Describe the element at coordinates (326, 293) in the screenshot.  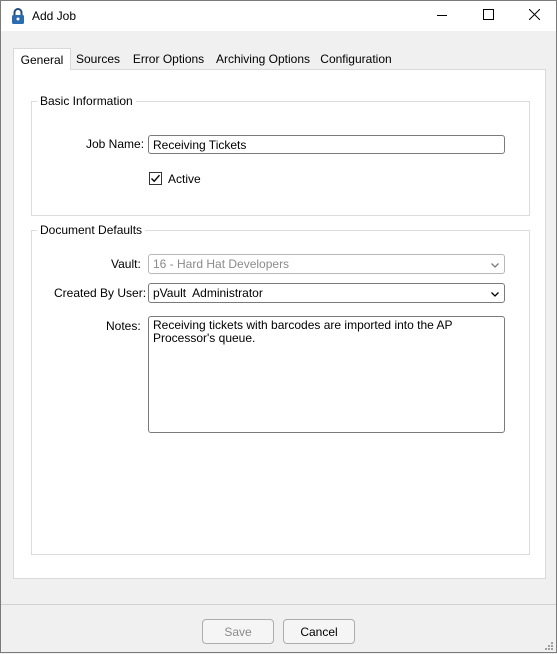
I see `created-by-user-select: pVault Administrator` at that location.